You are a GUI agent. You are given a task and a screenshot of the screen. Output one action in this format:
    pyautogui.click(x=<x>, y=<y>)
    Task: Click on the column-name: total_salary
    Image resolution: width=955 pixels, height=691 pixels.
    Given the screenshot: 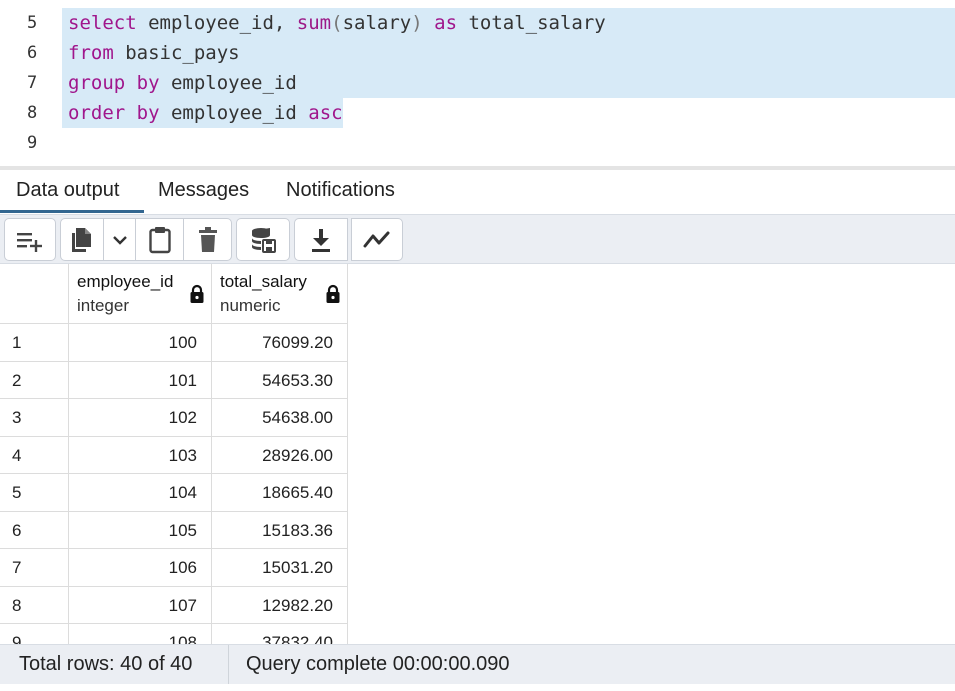 What is the action you would take?
    pyautogui.click(x=263, y=281)
    